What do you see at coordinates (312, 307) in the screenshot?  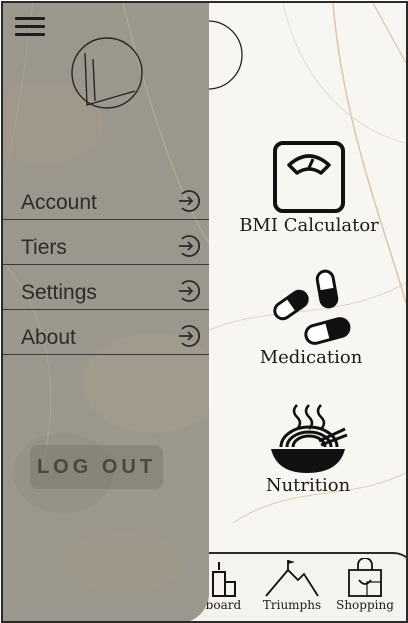 I see `pills-icon` at bounding box center [312, 307].